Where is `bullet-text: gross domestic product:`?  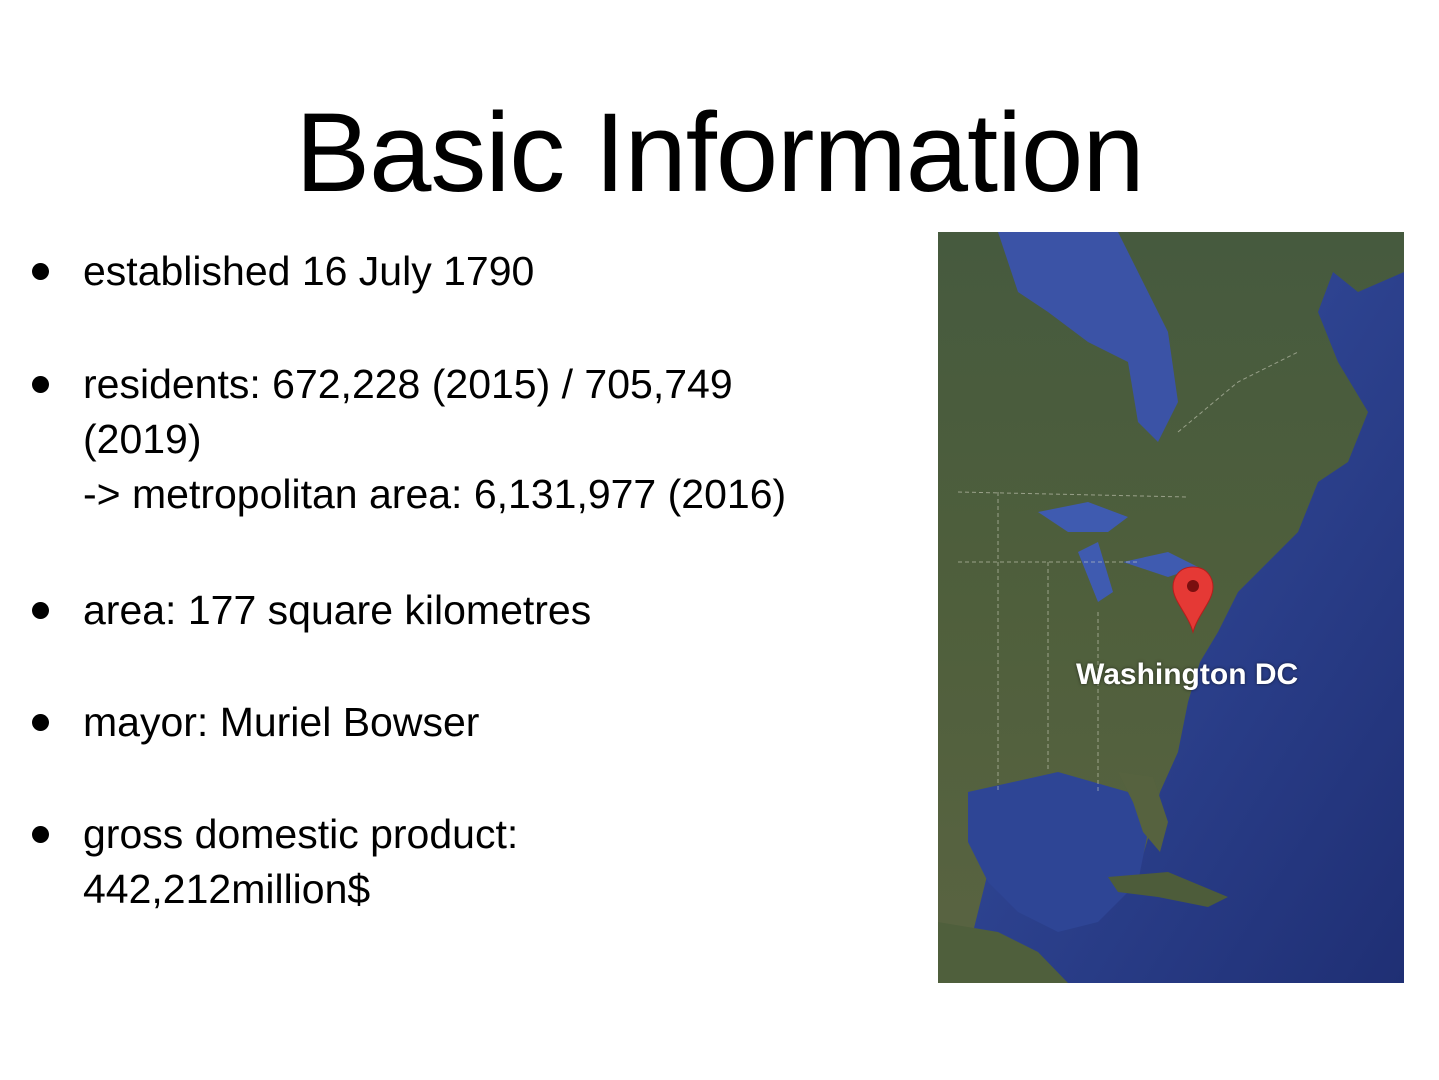 bullet-text: gross domestic product: is located at coordinates (301, 834).